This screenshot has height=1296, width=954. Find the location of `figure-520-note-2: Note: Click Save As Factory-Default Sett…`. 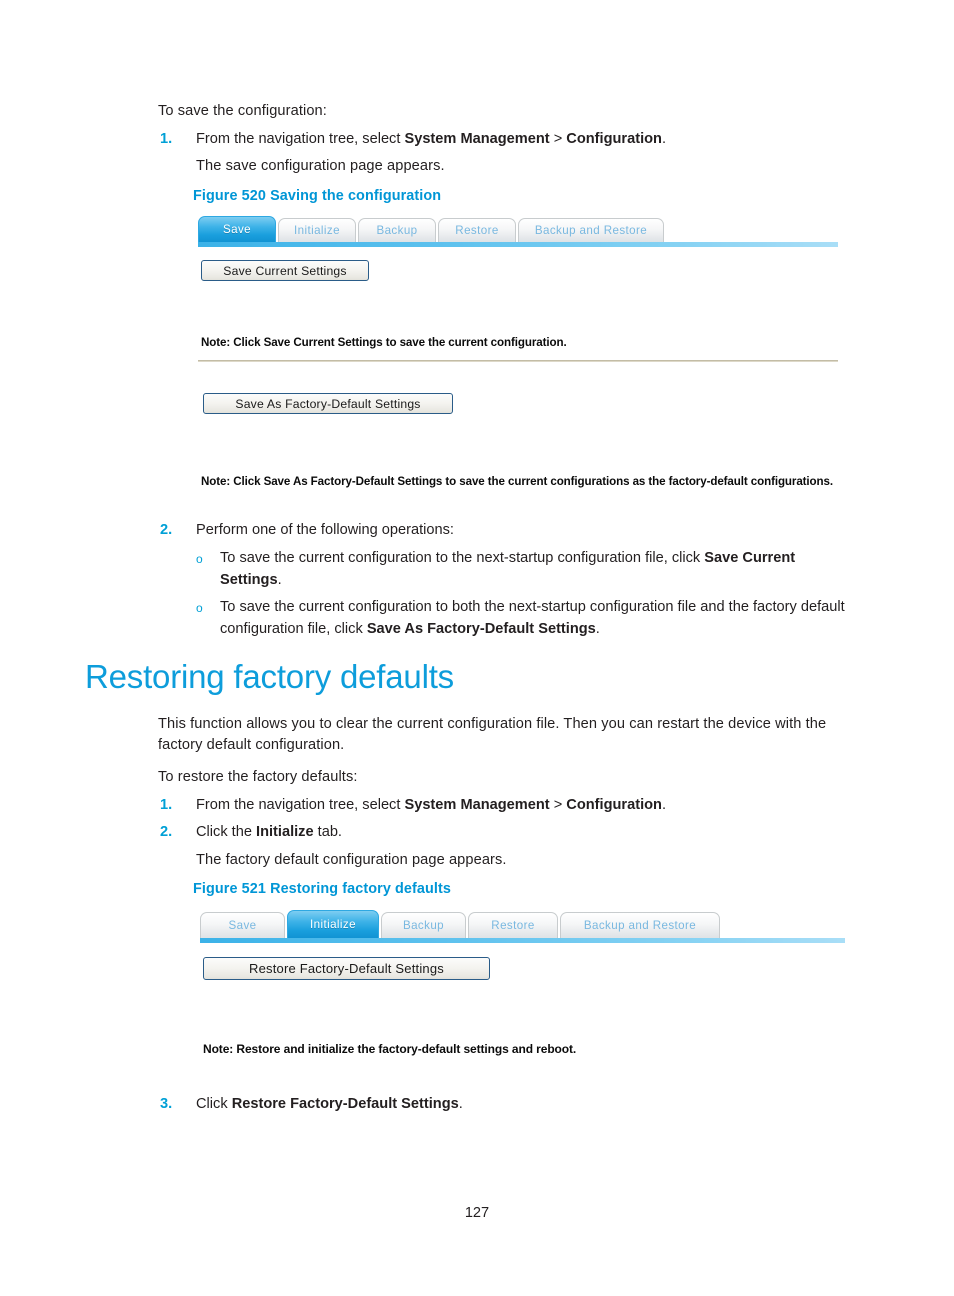

figure-520-note-2: Note: Click Save As Factory-Default Sett… is located at coordinates (517, 481).